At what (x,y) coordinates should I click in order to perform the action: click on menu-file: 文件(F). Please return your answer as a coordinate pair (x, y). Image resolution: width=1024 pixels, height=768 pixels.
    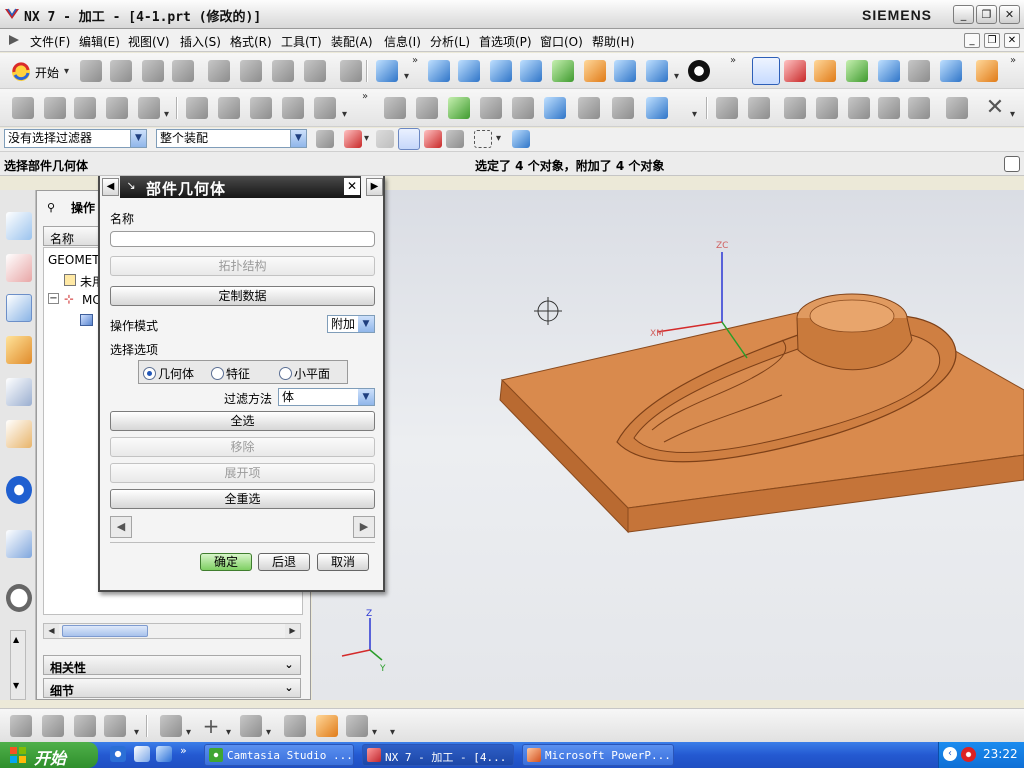
    Looking at the image, I should click on (50, 41).